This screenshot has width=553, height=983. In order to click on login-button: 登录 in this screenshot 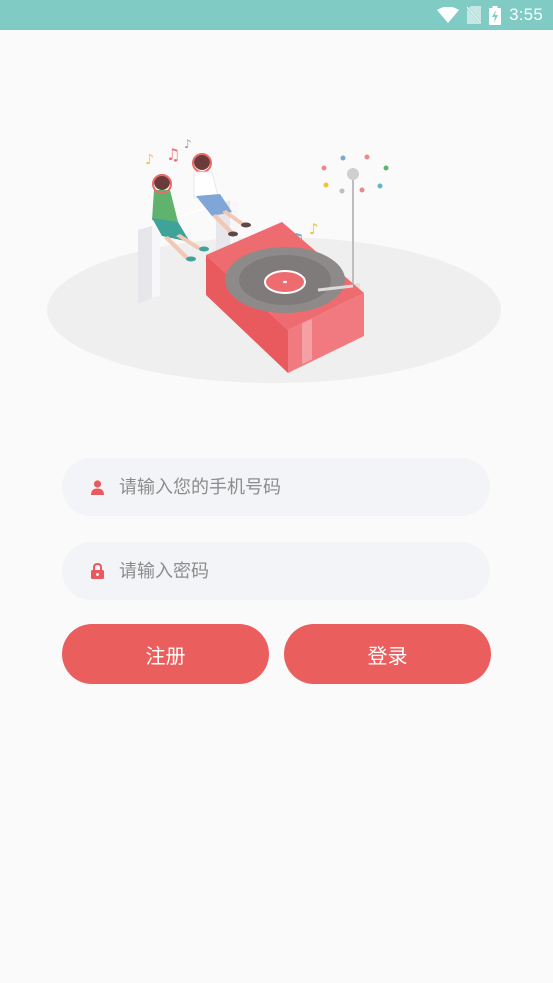, I will do `click(387, 654)`.